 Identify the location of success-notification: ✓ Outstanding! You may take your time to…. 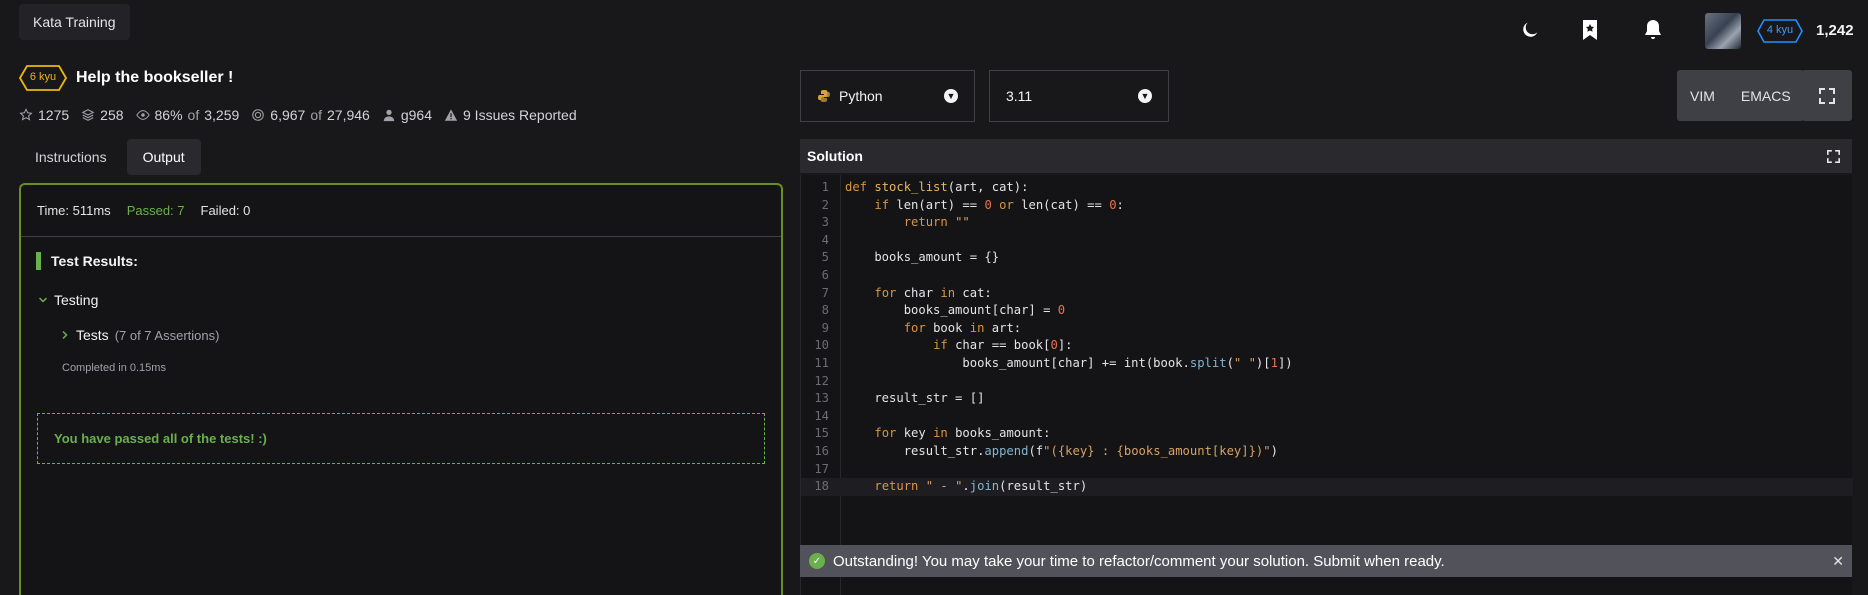
(1326, 561).